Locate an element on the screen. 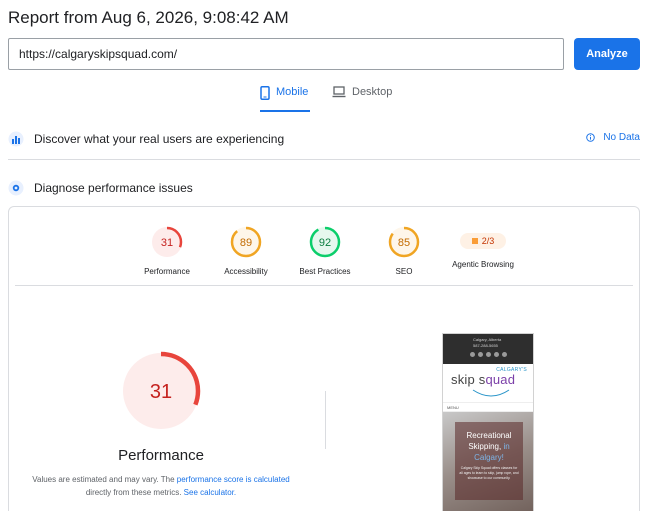 This screenshot has height=511, width=650. preview-logo-main-1: skip s is located at coordinates (468, 379).